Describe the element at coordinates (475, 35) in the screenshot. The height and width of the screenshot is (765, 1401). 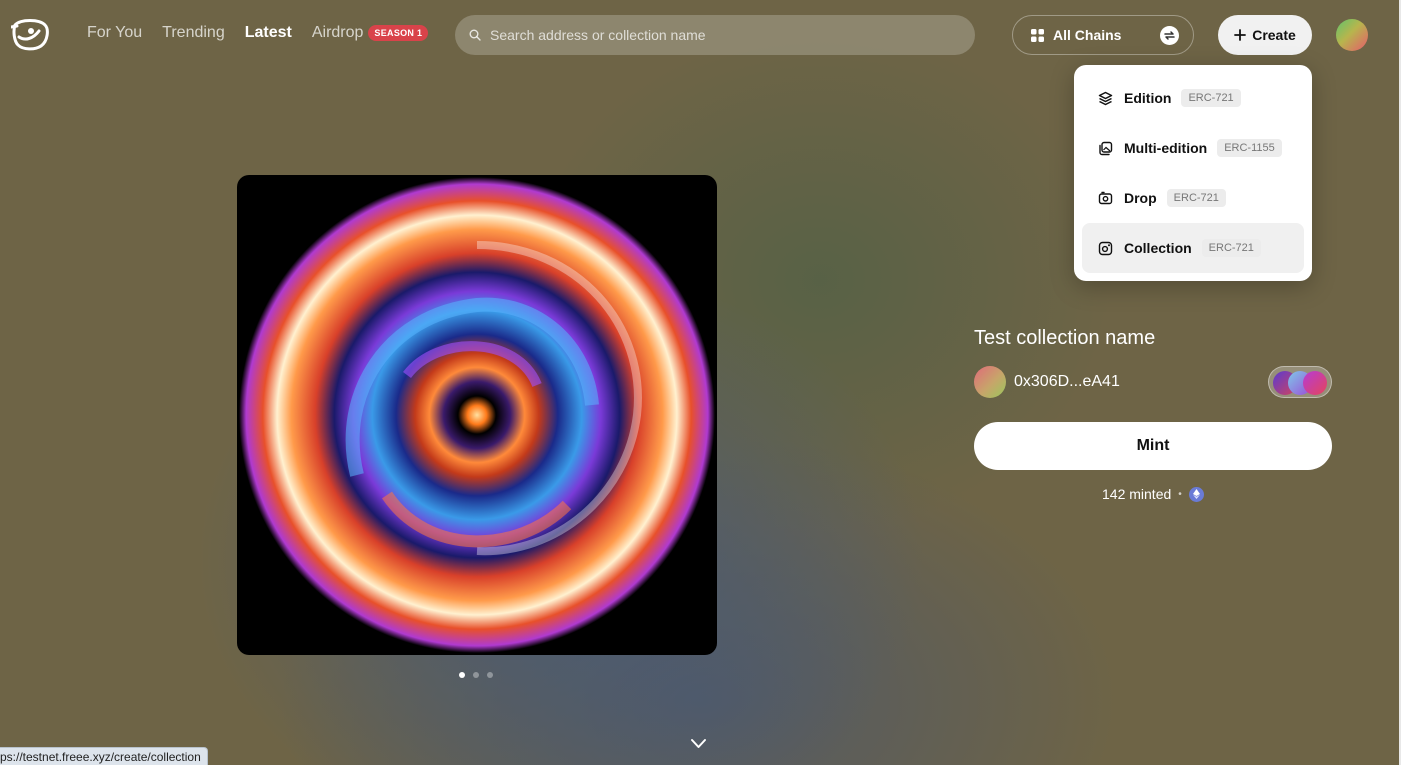
I see `search-icon` at that location.